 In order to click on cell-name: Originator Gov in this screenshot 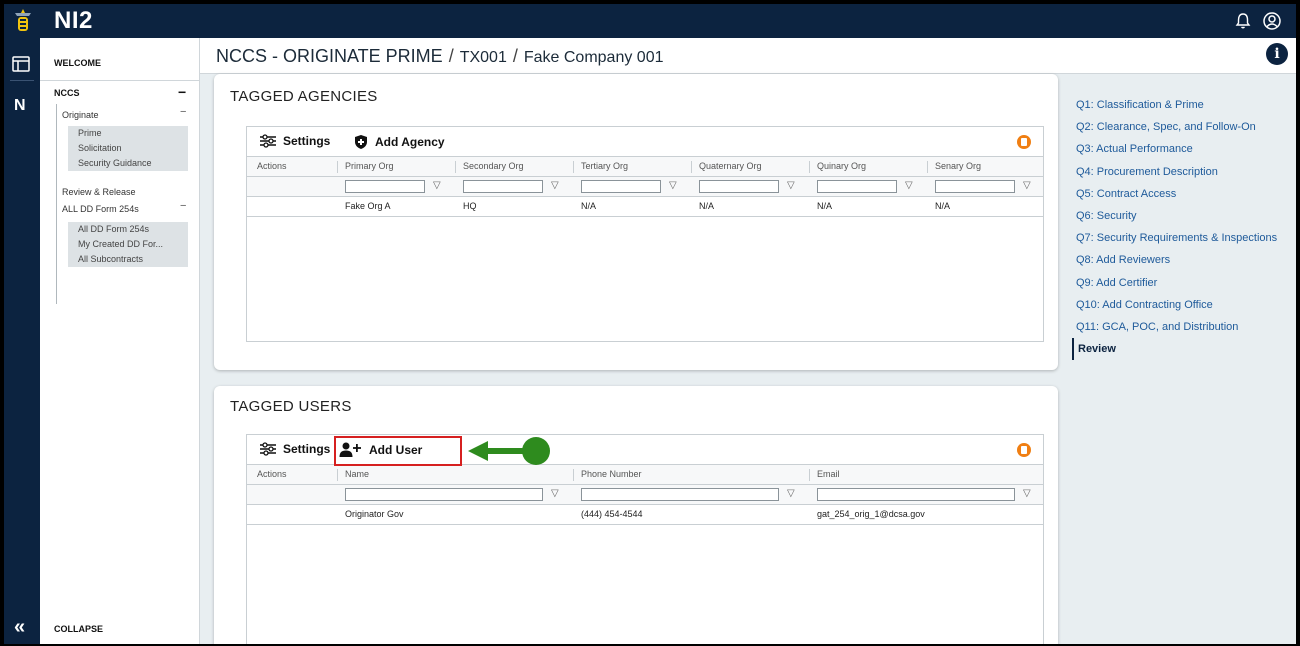, I will do `click(374, 514)`.